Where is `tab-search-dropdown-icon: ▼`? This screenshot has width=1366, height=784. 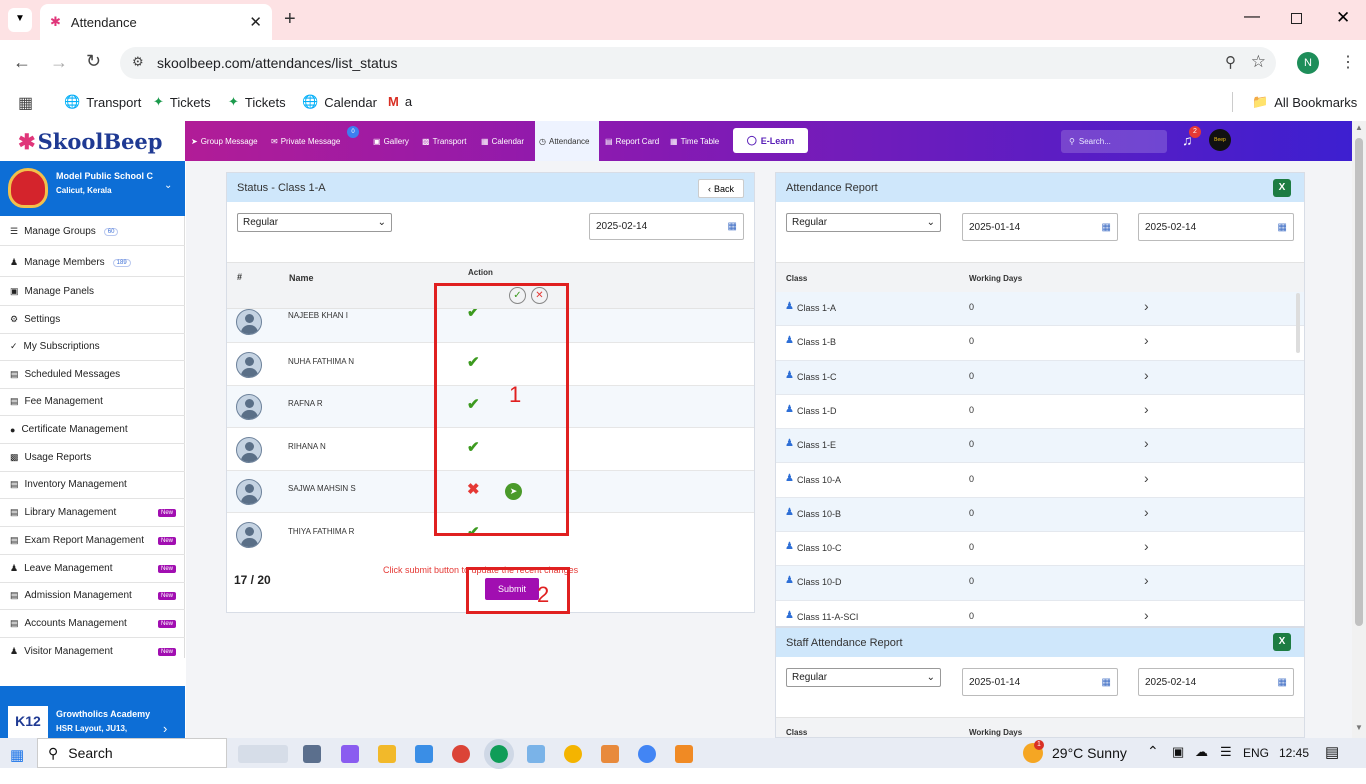
tab-search-dropdown-icon: ▼ is located at coordinates (20, 20).